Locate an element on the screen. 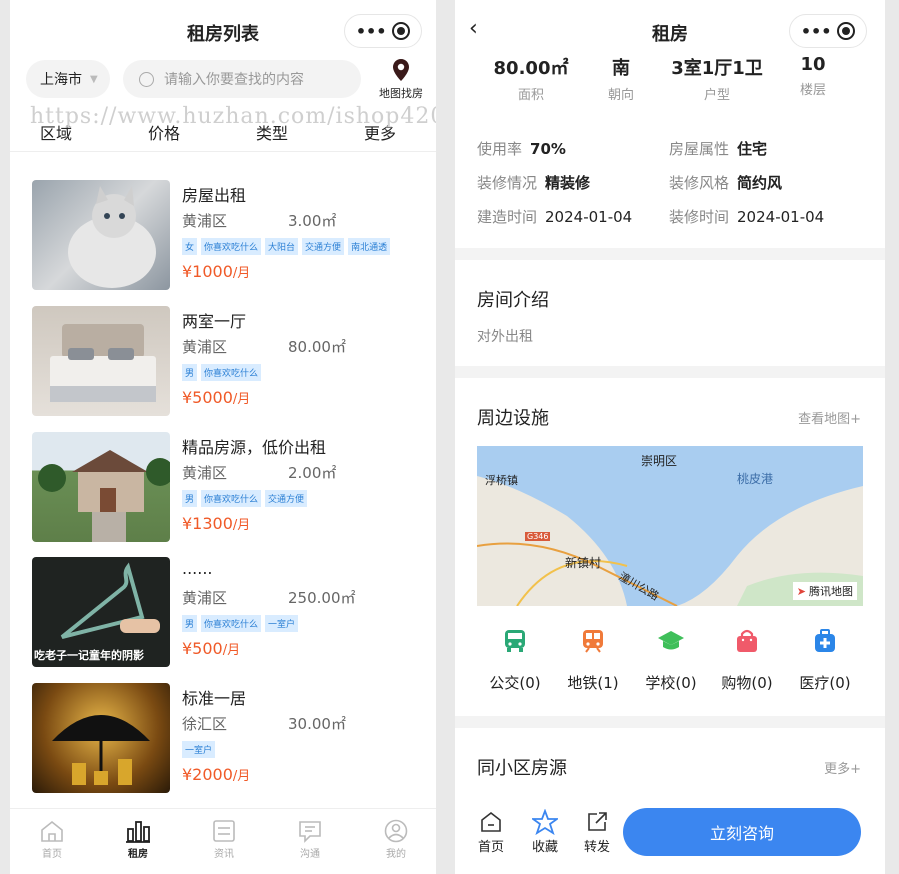  listing-price: ¥1300/月 is located at coordinates (216, 523).